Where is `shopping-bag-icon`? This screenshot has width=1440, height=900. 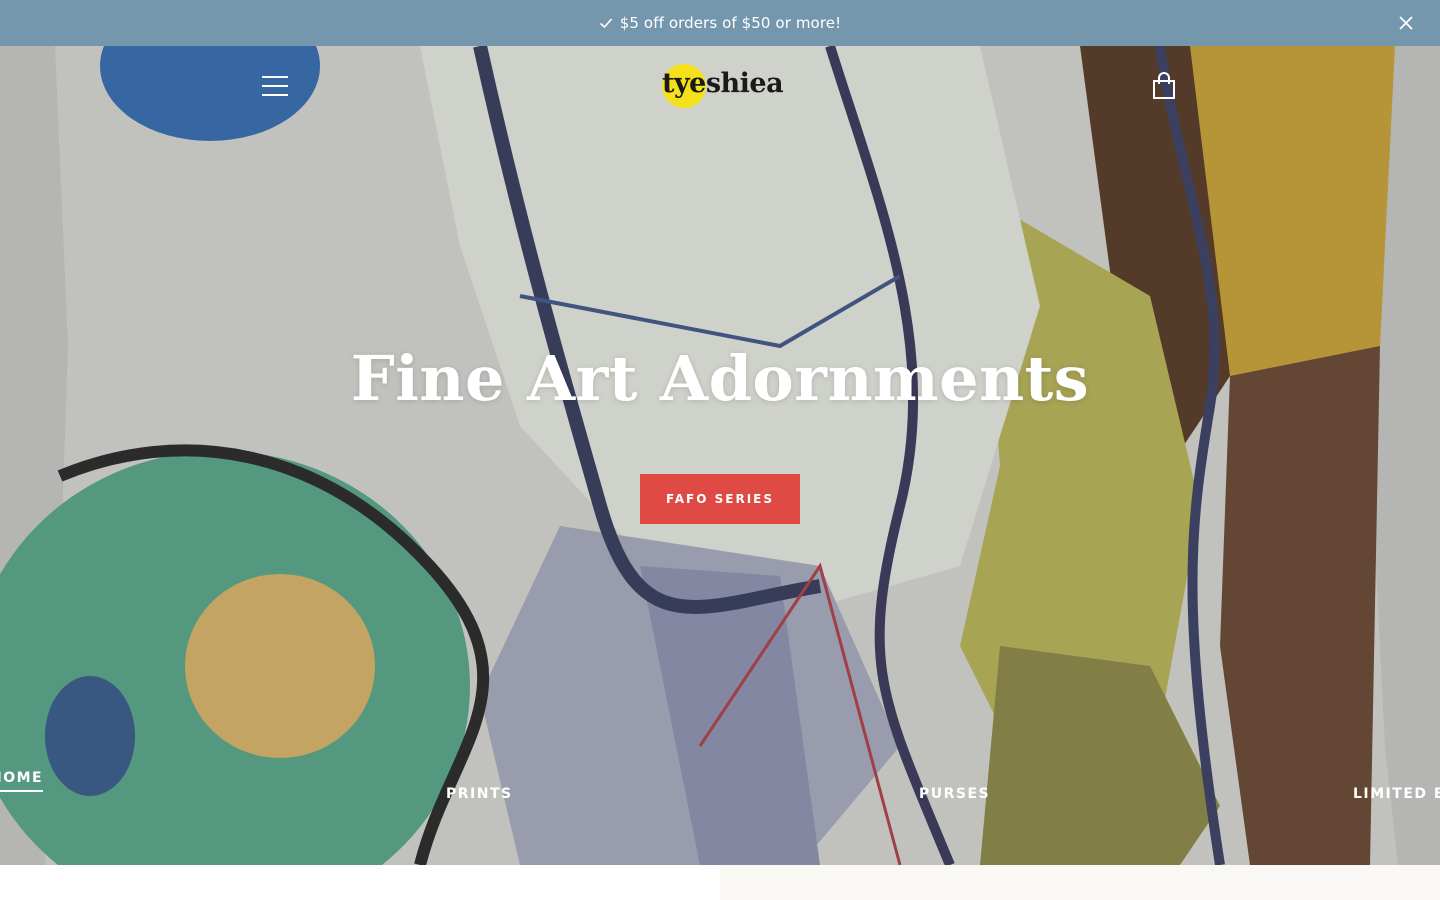
shopping-bag-icon is located at coordinates (1164, 86).